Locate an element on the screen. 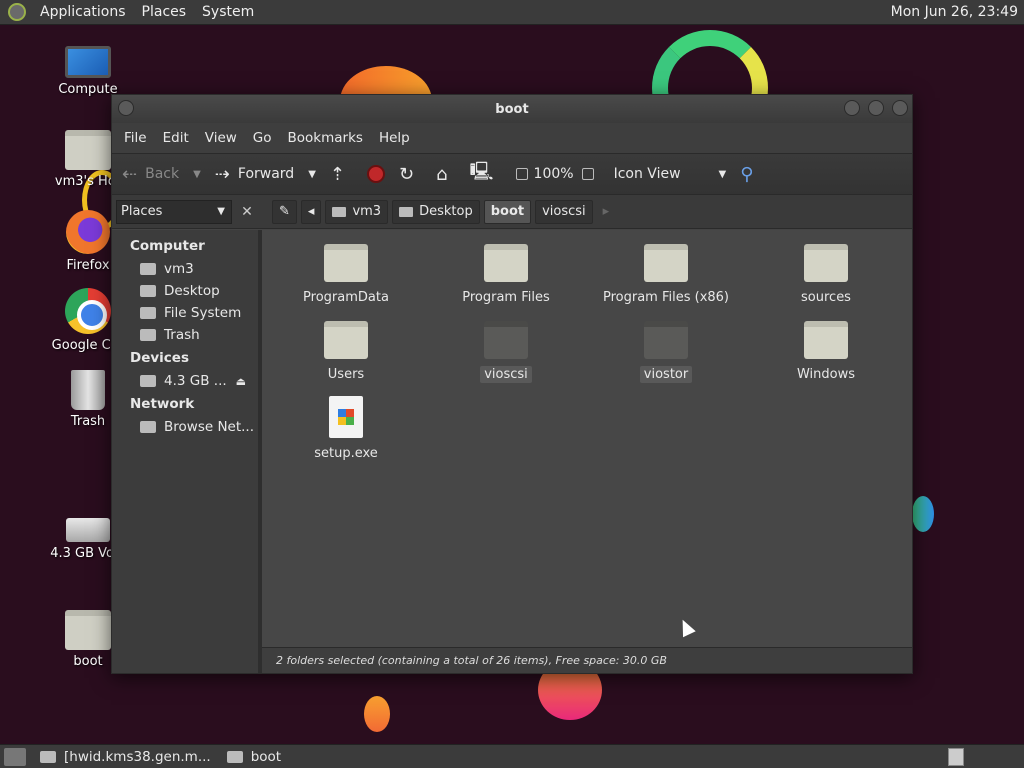  taskbar-item-boot: boot is located at coordinates (254, 757).